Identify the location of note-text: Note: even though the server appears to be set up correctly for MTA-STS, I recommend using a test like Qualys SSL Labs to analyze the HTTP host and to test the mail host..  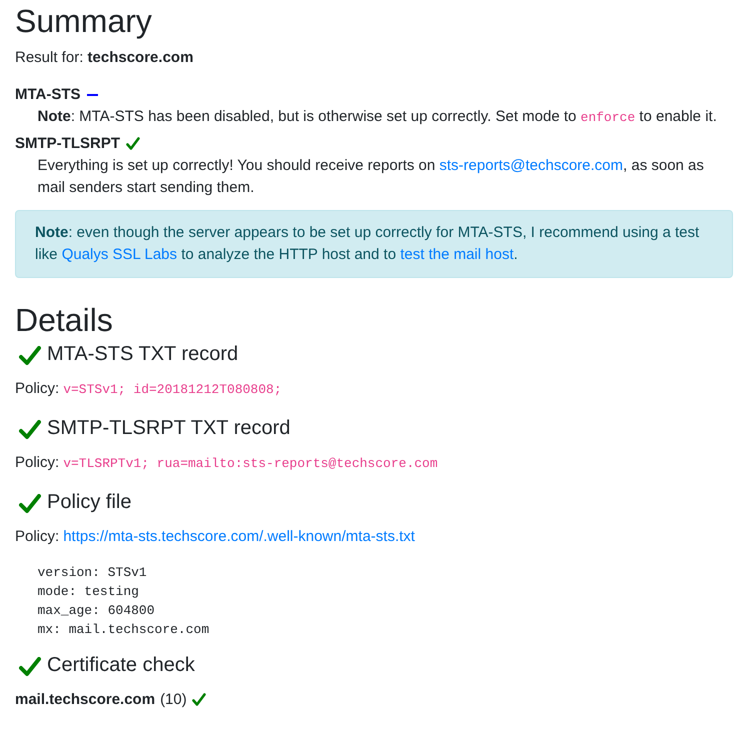
(367, 244).